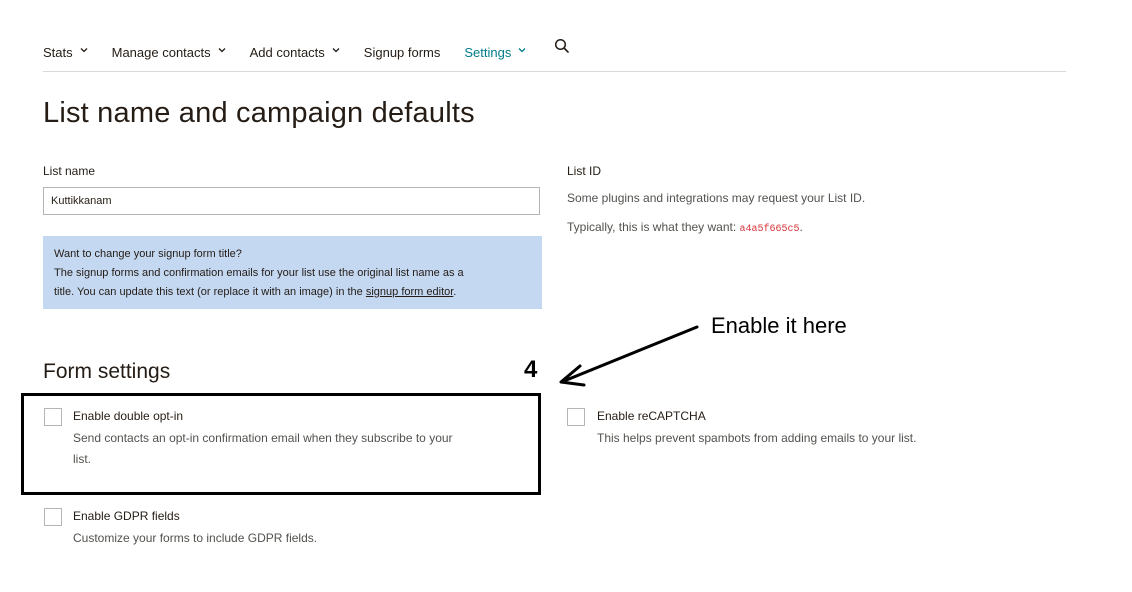 Image resolution: width=1132 pixels, height=592 pixels. I want to click on list-id-value: a4a5f665c5, so click(769, 229).